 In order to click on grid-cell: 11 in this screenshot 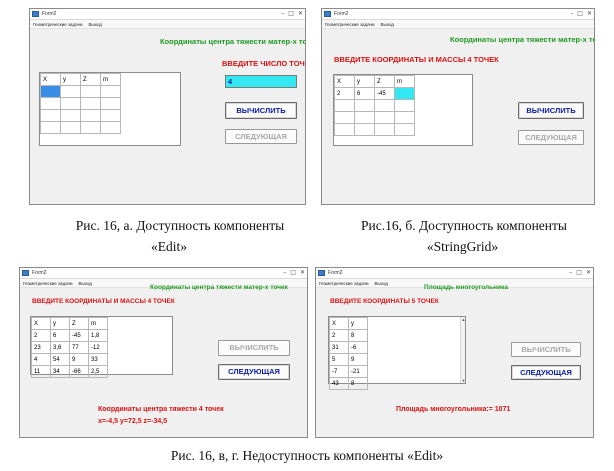, I will do `click(41, 371)`.